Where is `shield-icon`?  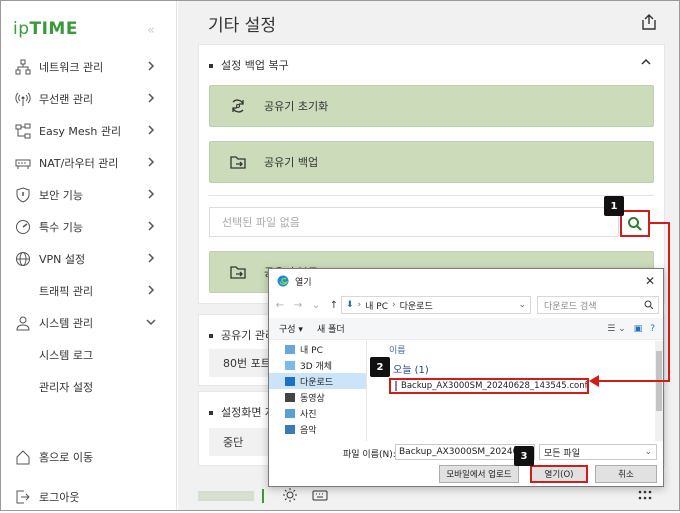
shield-icon is located at coordinates (23, 195).